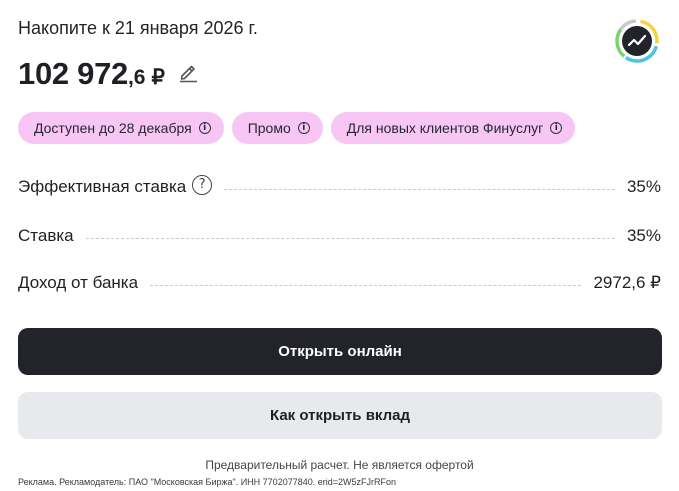 Image resolution: width=679 pixels, height=491 pixels. I want to click on badge-new-clients: Для новых клиентов Финуслуг i, so click(453, 128).